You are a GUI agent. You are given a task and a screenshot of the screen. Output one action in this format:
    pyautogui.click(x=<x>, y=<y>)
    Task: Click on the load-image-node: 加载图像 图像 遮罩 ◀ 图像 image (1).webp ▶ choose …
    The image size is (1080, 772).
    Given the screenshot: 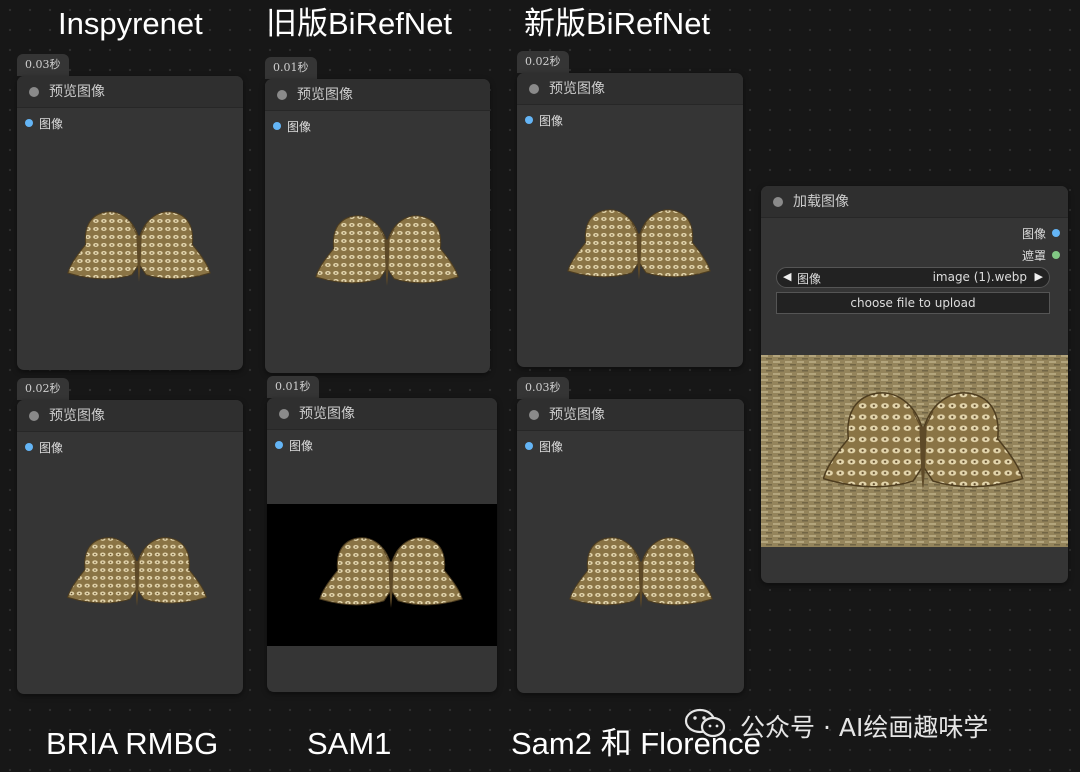 What is the action you would take?
    pyautogui.click(x=914, y=384)
    